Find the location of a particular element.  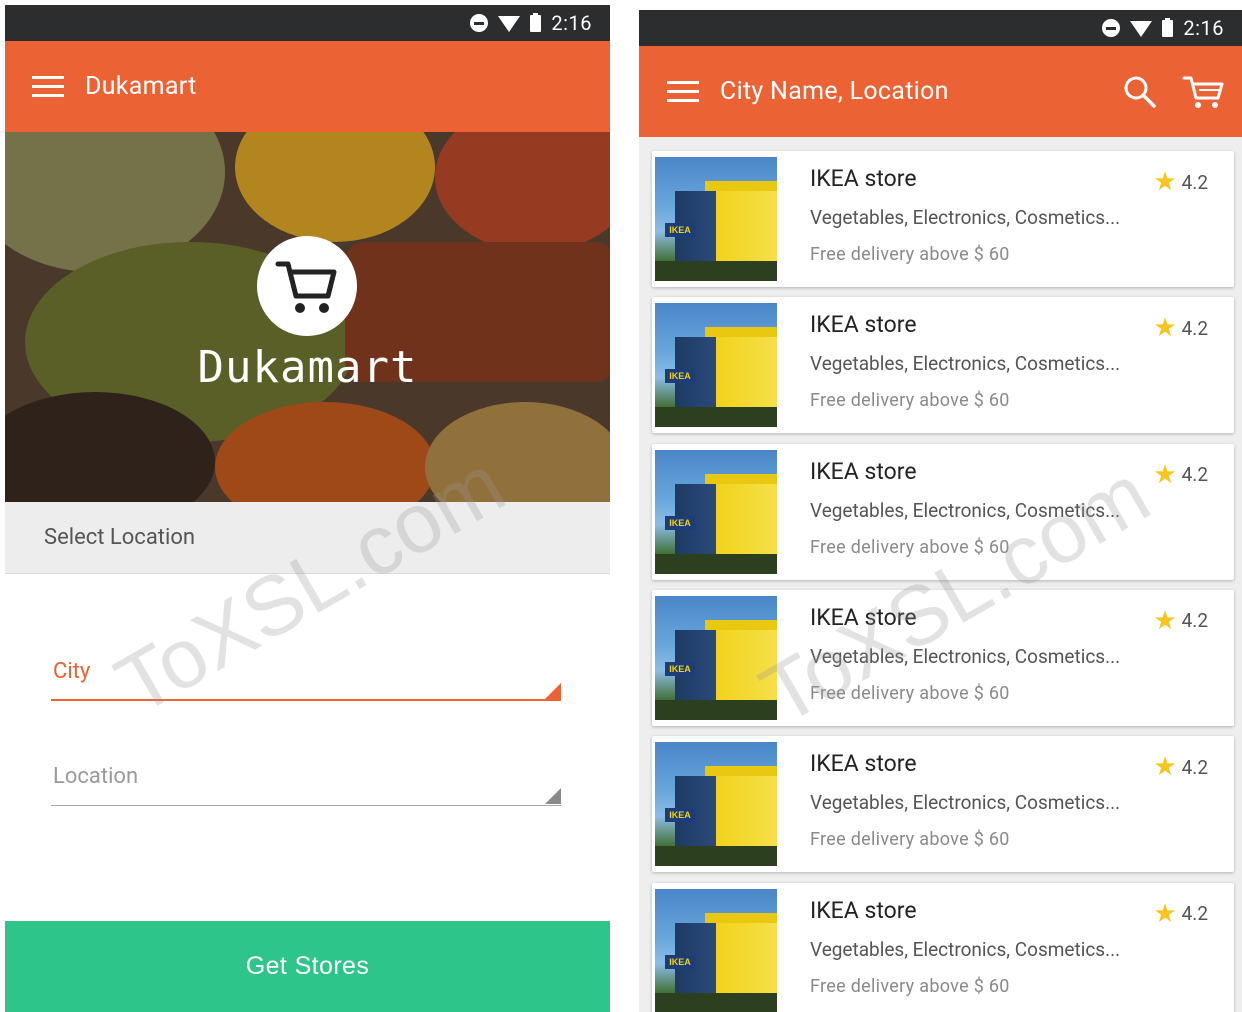

select-location-label: Select Location is located at coordinates (120, 537).